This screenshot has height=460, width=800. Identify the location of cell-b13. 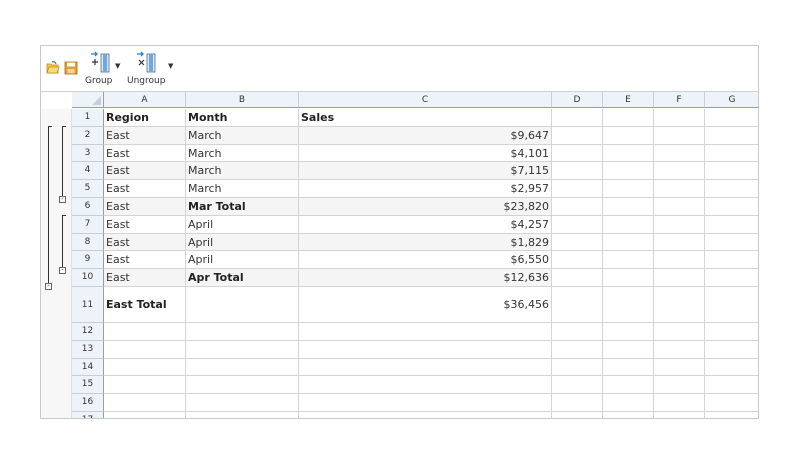
(242, 349).